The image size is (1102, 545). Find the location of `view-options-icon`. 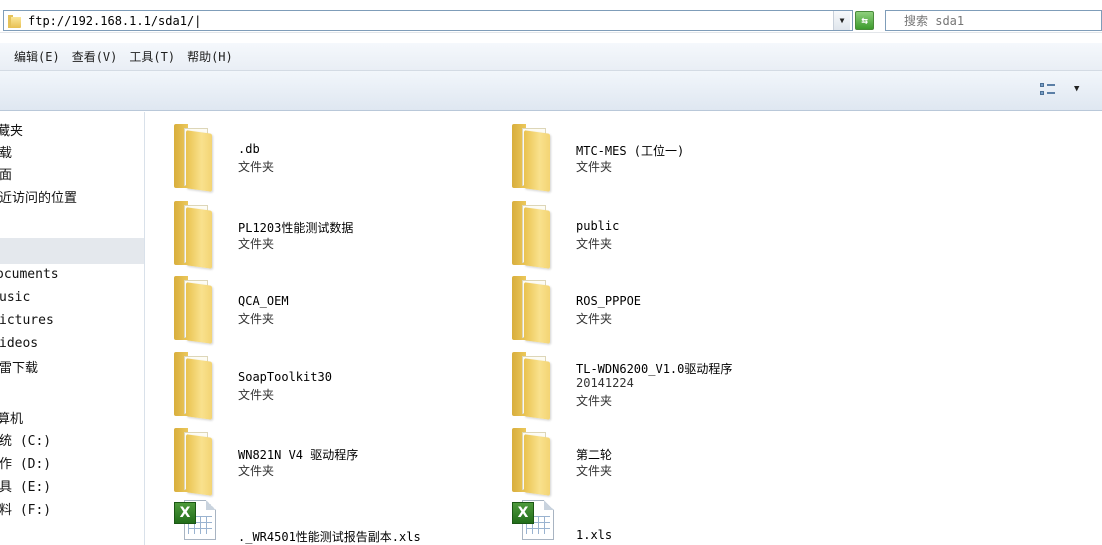

view-options-icon is located at coordinates (1048, 90).